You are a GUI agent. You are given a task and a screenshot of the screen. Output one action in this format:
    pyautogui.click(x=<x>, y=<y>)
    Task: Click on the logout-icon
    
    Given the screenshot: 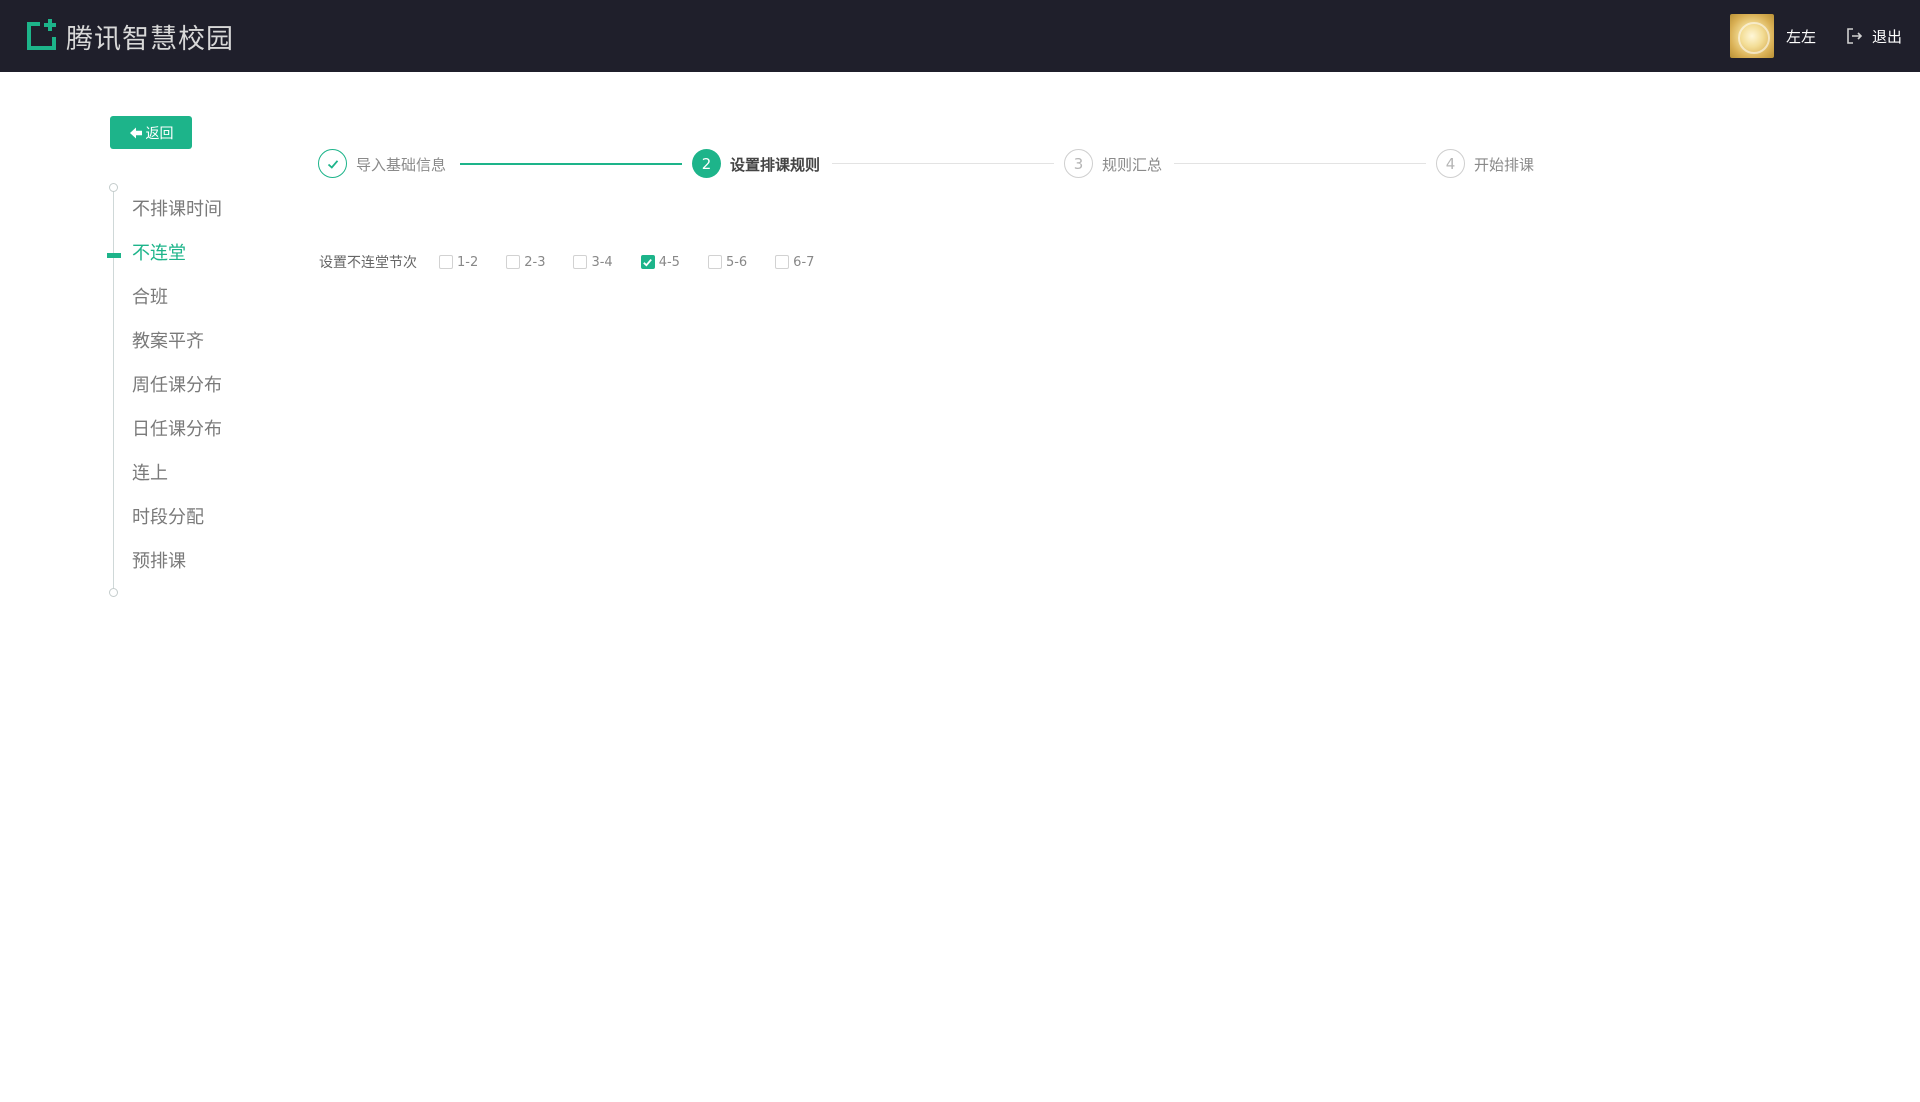 What is the action you would take?
    pyautogui.click(x=1855, y=36)
    